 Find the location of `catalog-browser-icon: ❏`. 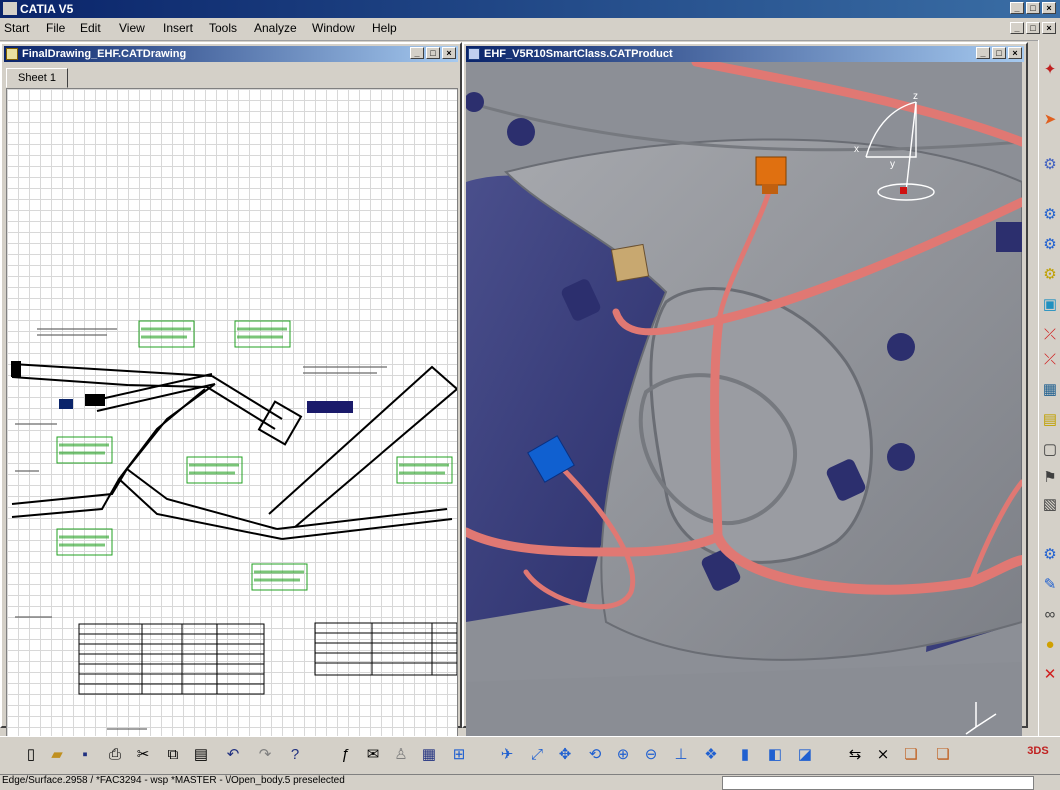

catalog-browser-icon: ❏ is located at coordinates (943, 755).